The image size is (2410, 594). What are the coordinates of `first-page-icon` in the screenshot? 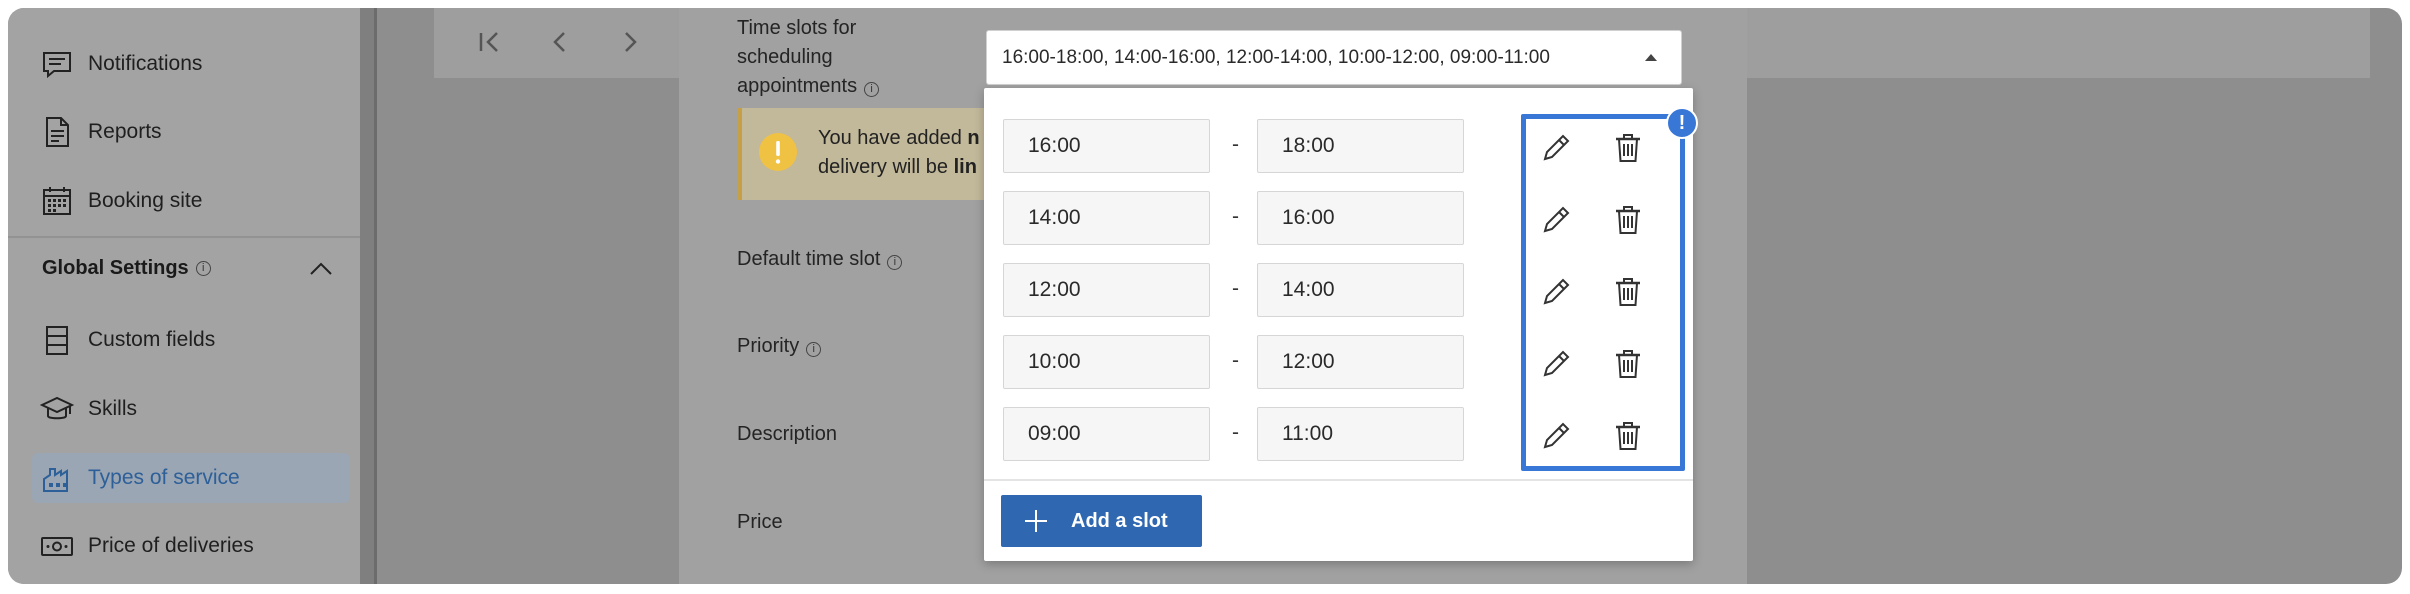 It's located at (490, 42).